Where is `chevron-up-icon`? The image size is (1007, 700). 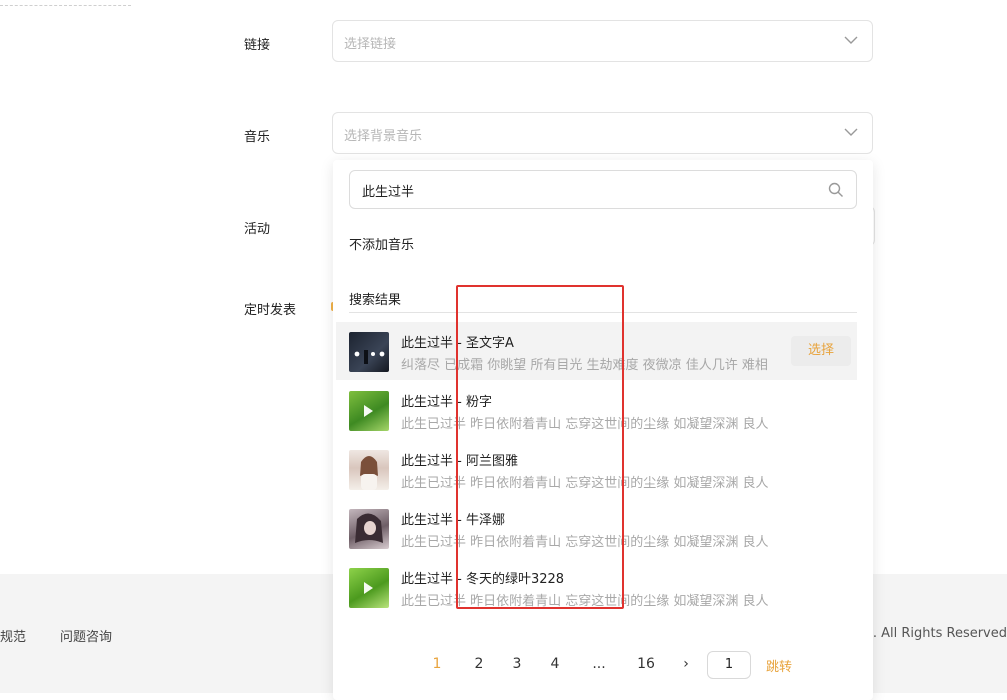
chevron-up-icon is located at coordinates (851, 132).